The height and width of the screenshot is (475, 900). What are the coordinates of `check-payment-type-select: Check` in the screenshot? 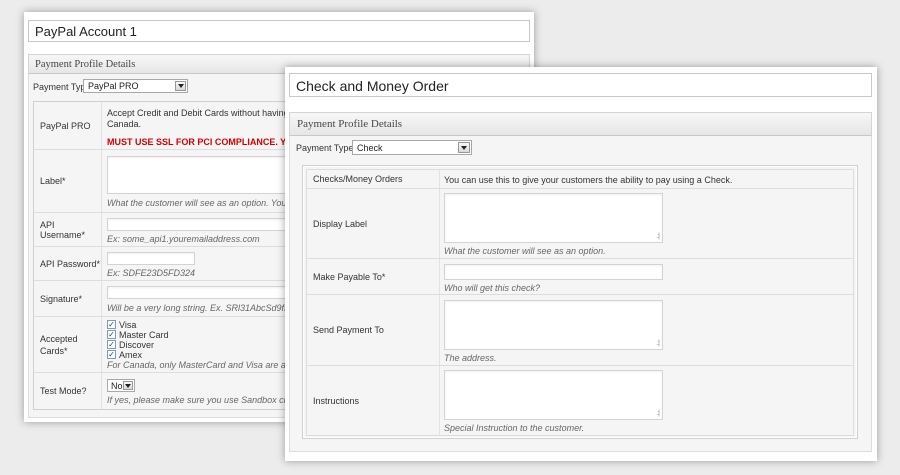 It's located at (412, 147).